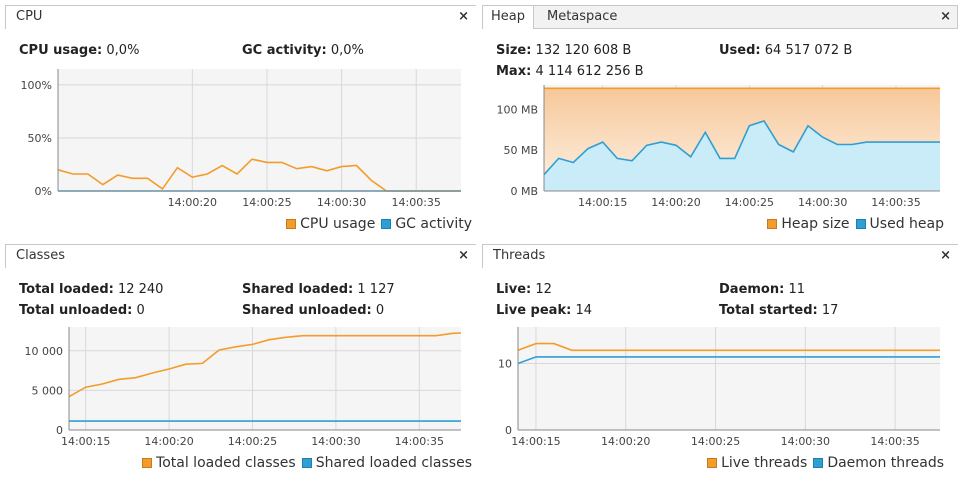 This screenshot has width=963, height=482. Describe the element at coordinates (524, 191) in the screenshot. I see `y-tick-label: 0 MB` at that location.